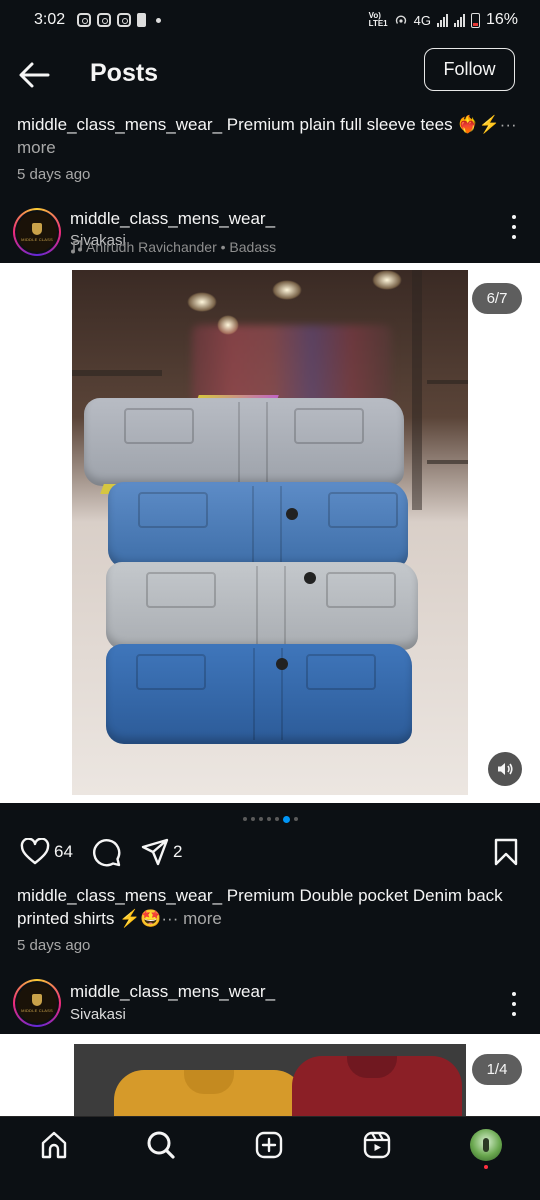 The image size is (540, 1200). I want to click on bookmark-icon, so click(506, 852).